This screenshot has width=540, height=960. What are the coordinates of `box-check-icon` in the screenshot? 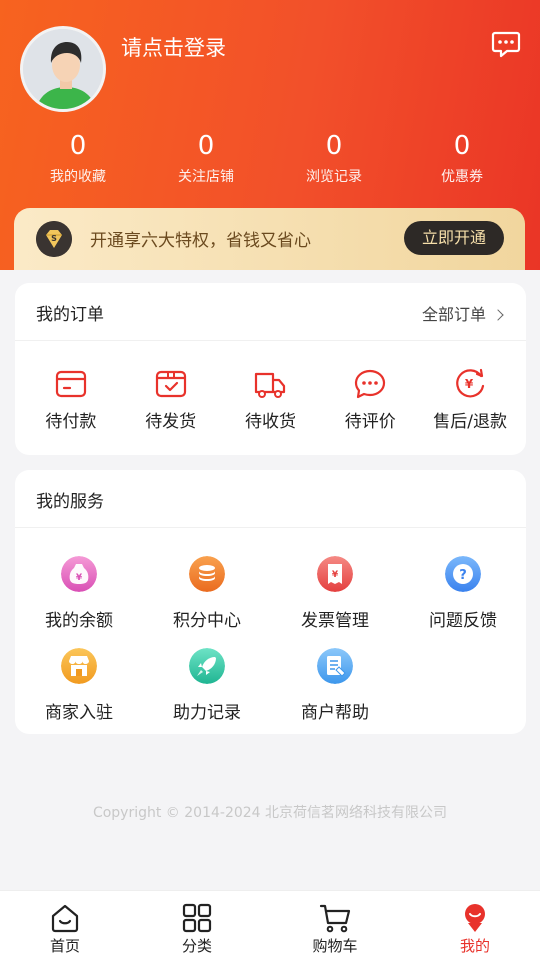 It's located at (170, 384).